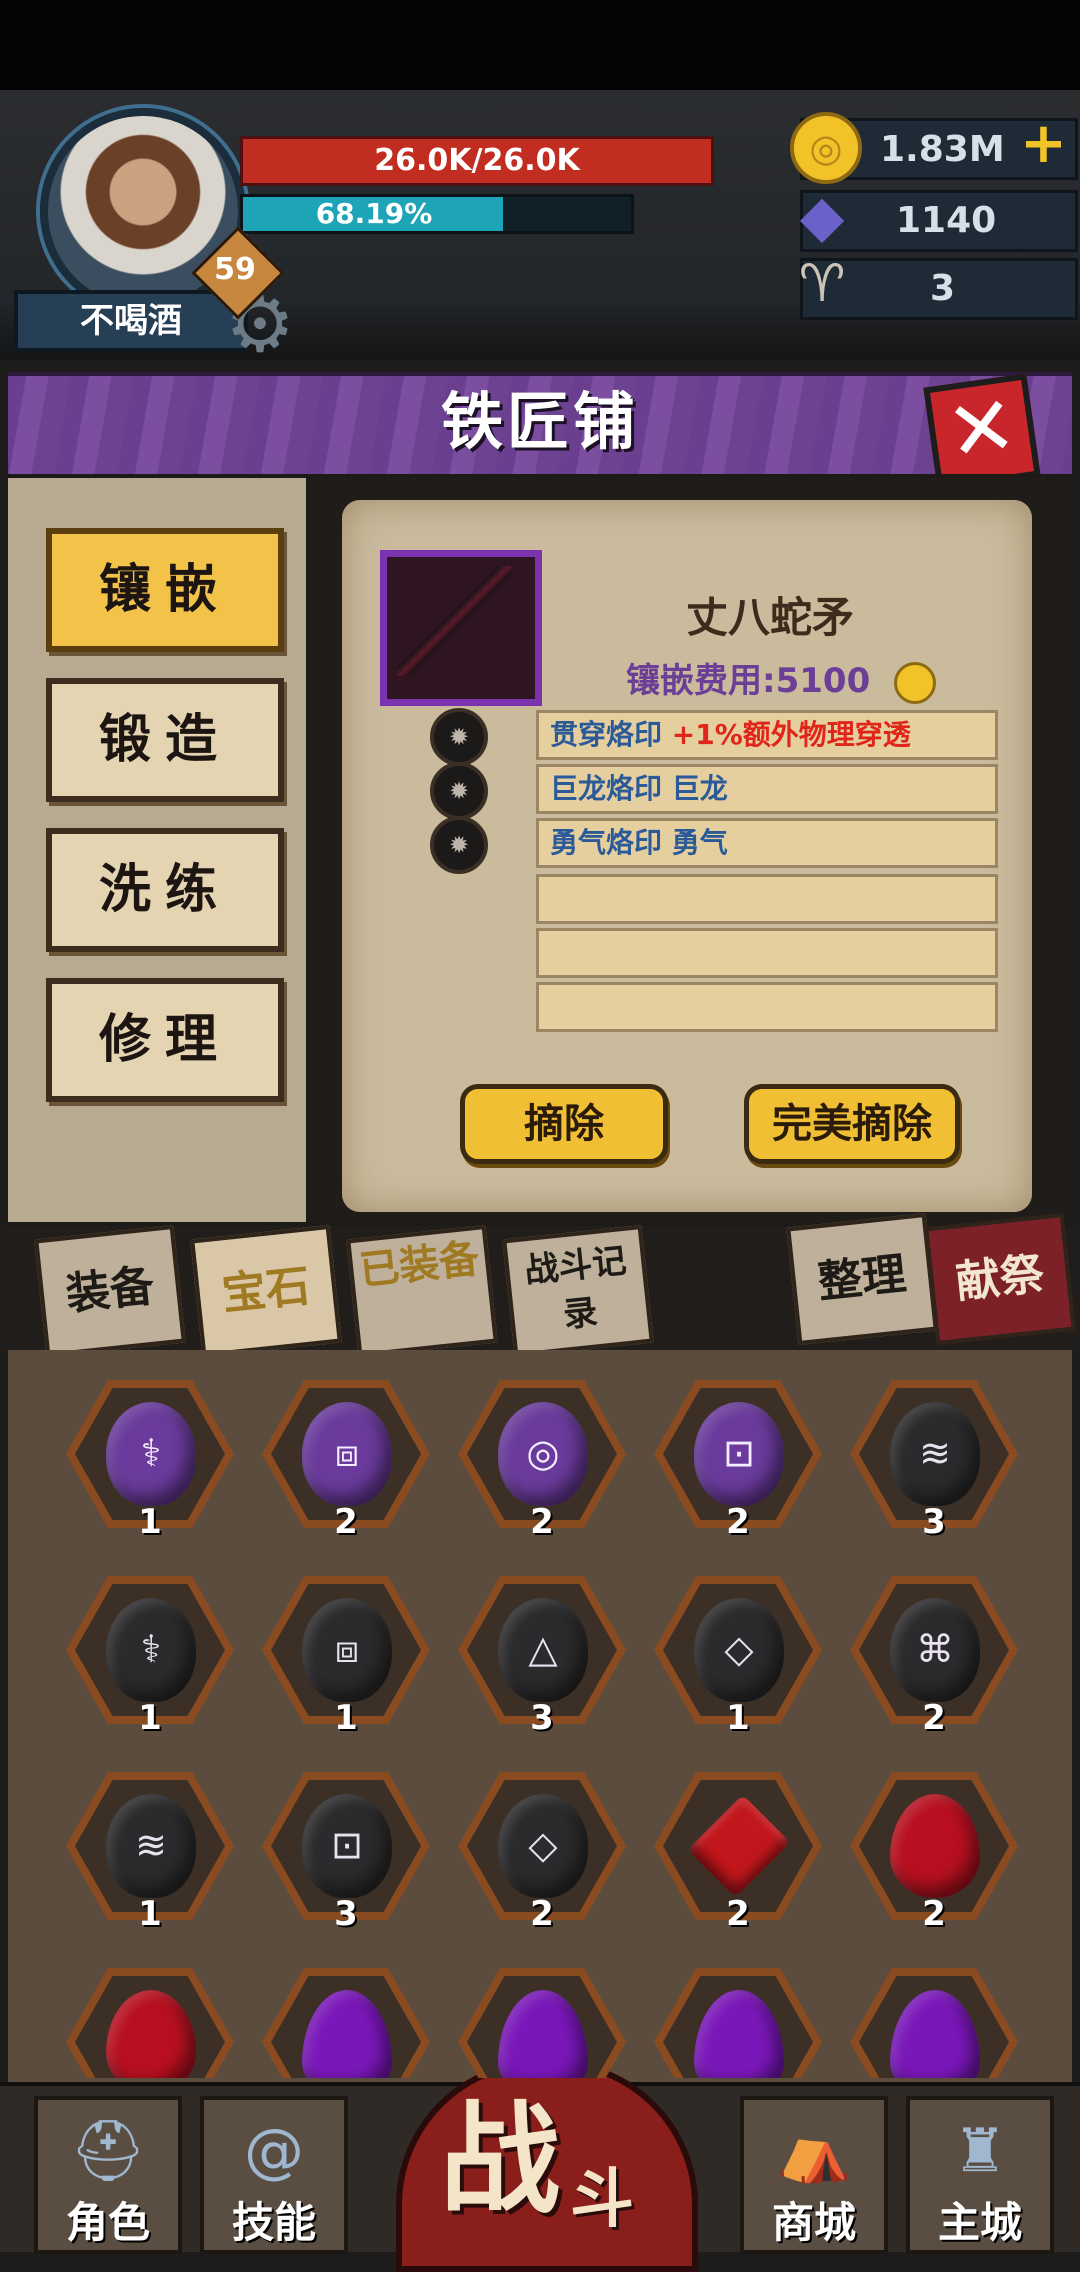  What do you see at coordinates (606, 842) in the screenshot?
I see `socket-name: 勇气烙印` at bounding box center [606, 842].